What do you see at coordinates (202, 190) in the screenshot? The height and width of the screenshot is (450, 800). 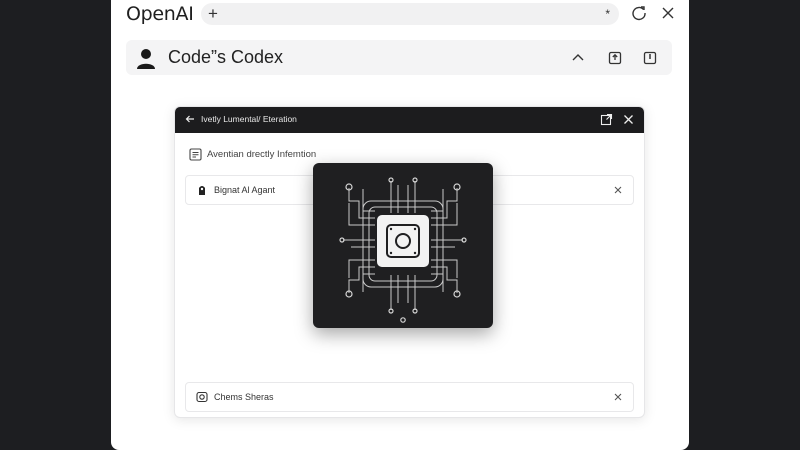 I see `agent-icon` at bounding box center [202, 190].